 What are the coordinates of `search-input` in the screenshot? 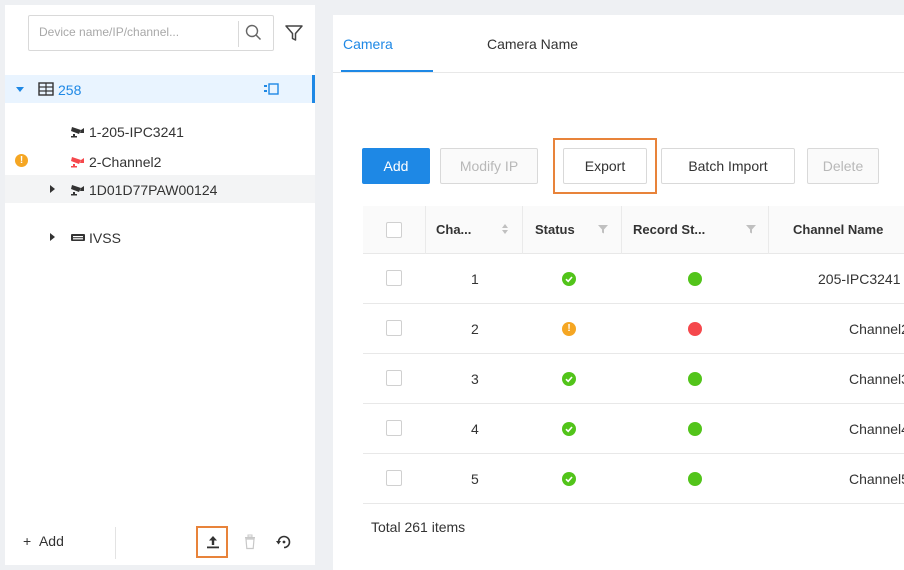 It's located at (129, 32).